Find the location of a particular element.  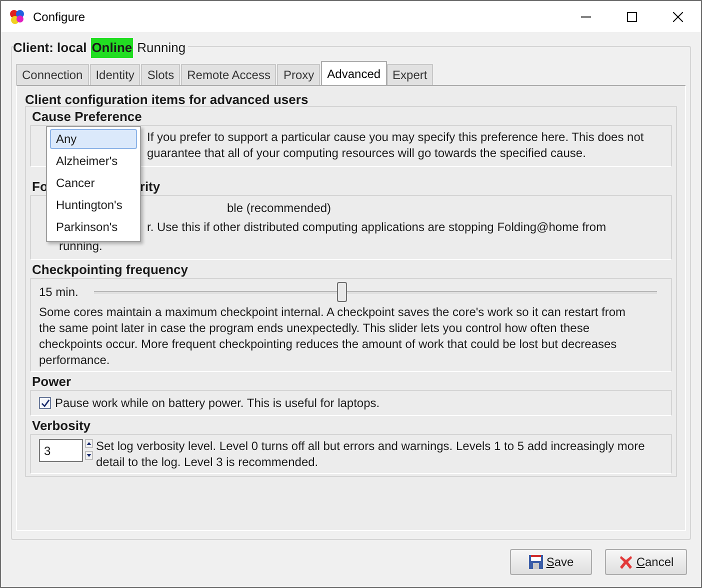

section-title: rity is located at coordinates (150, 187).